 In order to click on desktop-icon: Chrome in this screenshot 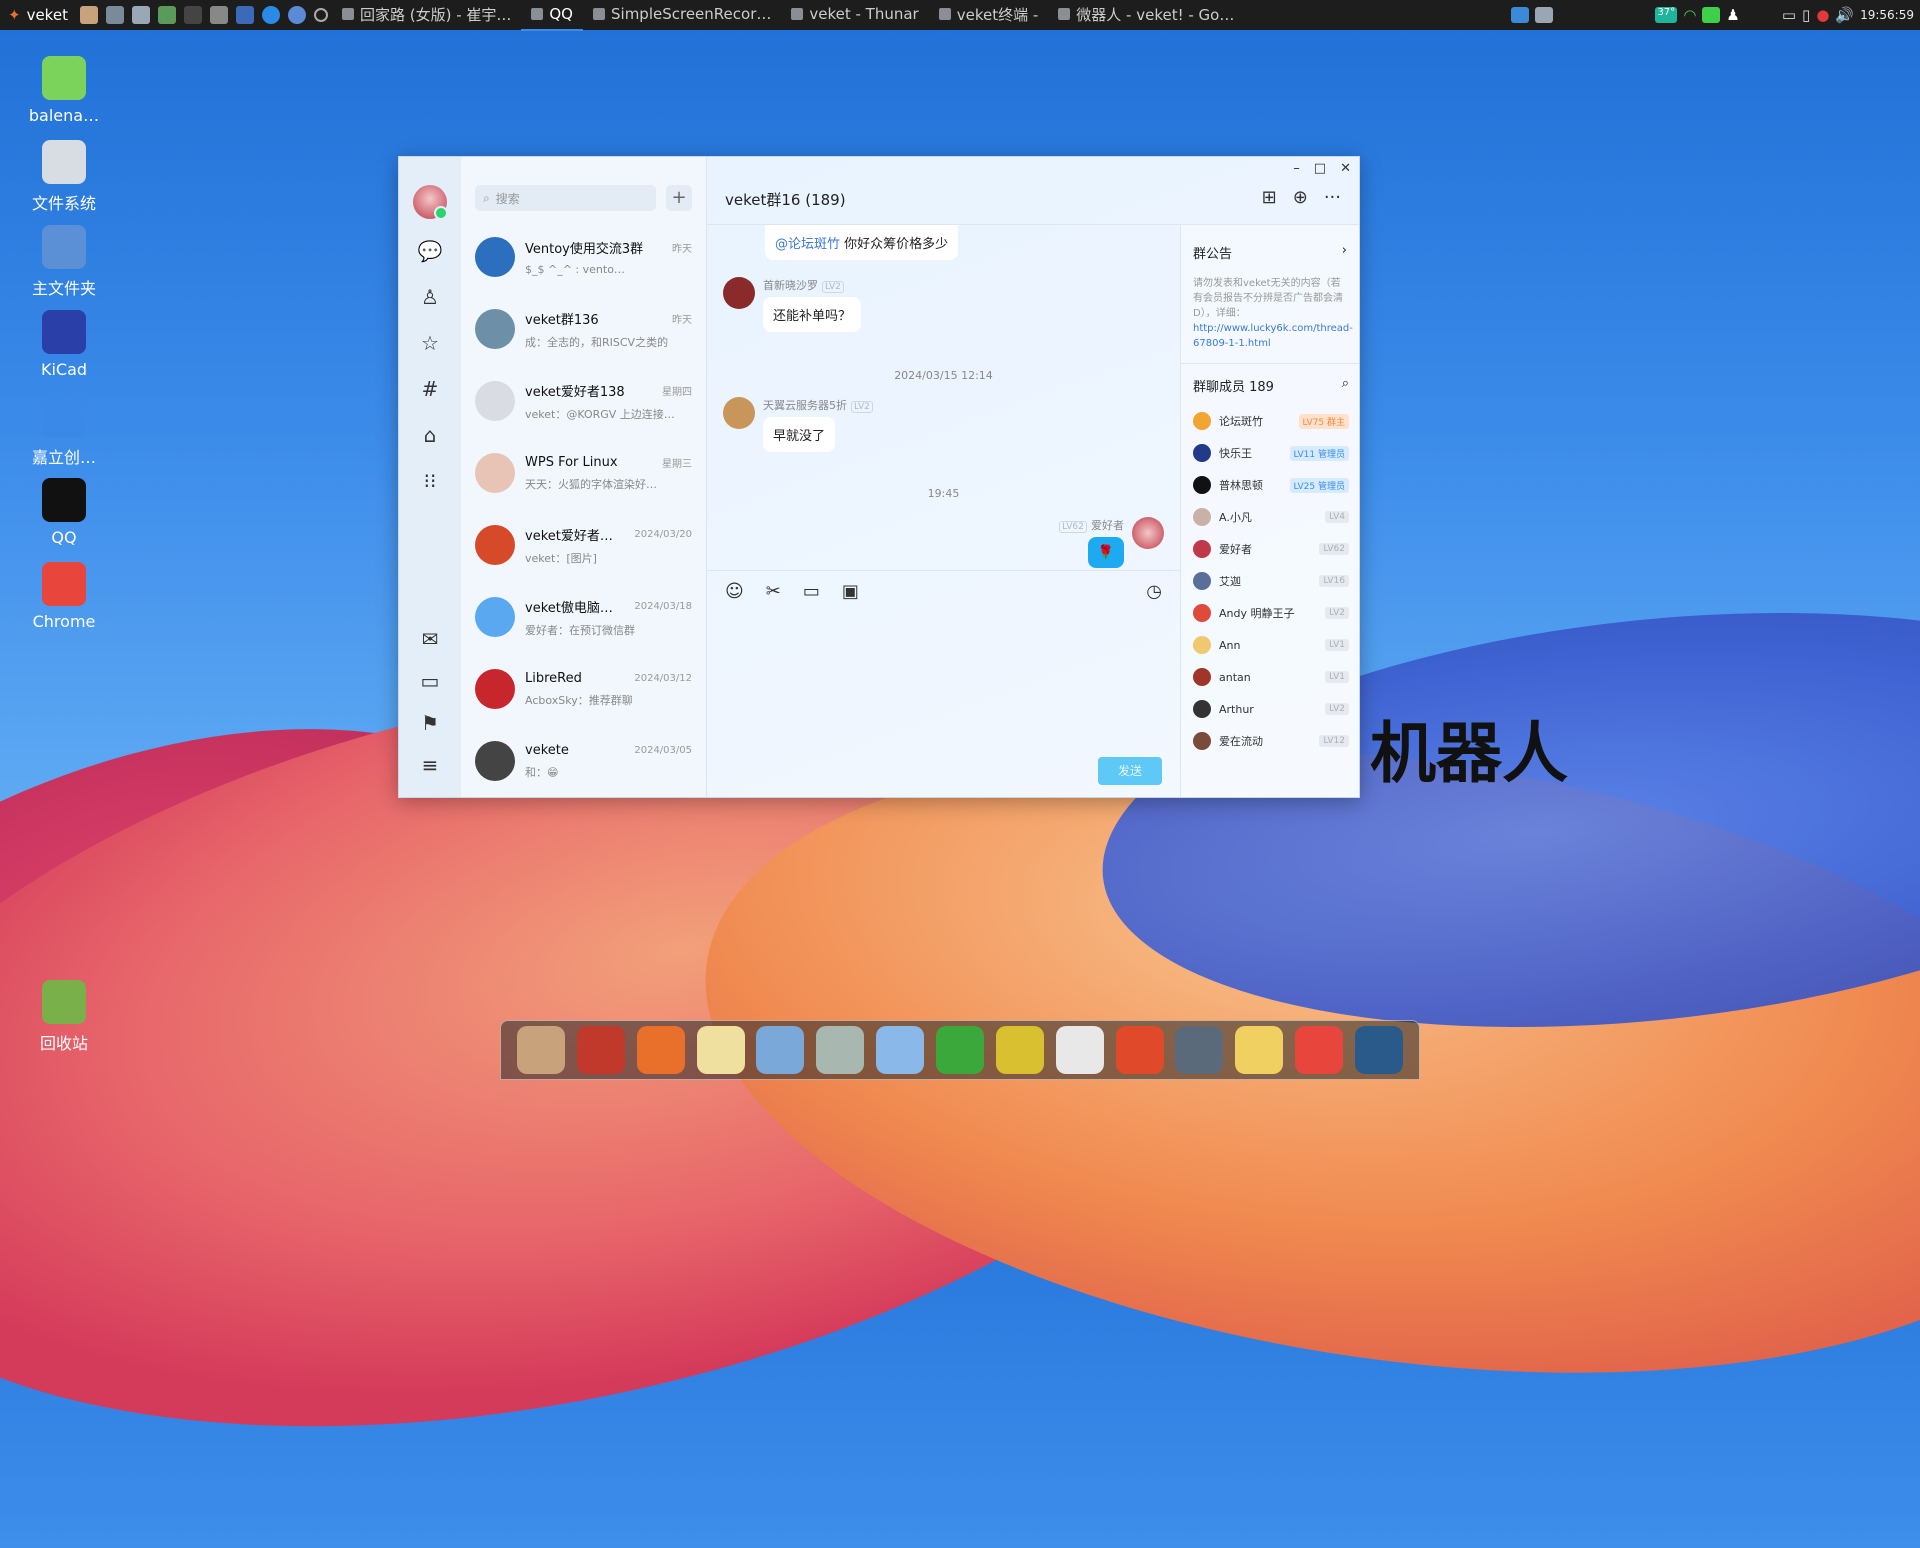, I will do `click(64, 596)`.